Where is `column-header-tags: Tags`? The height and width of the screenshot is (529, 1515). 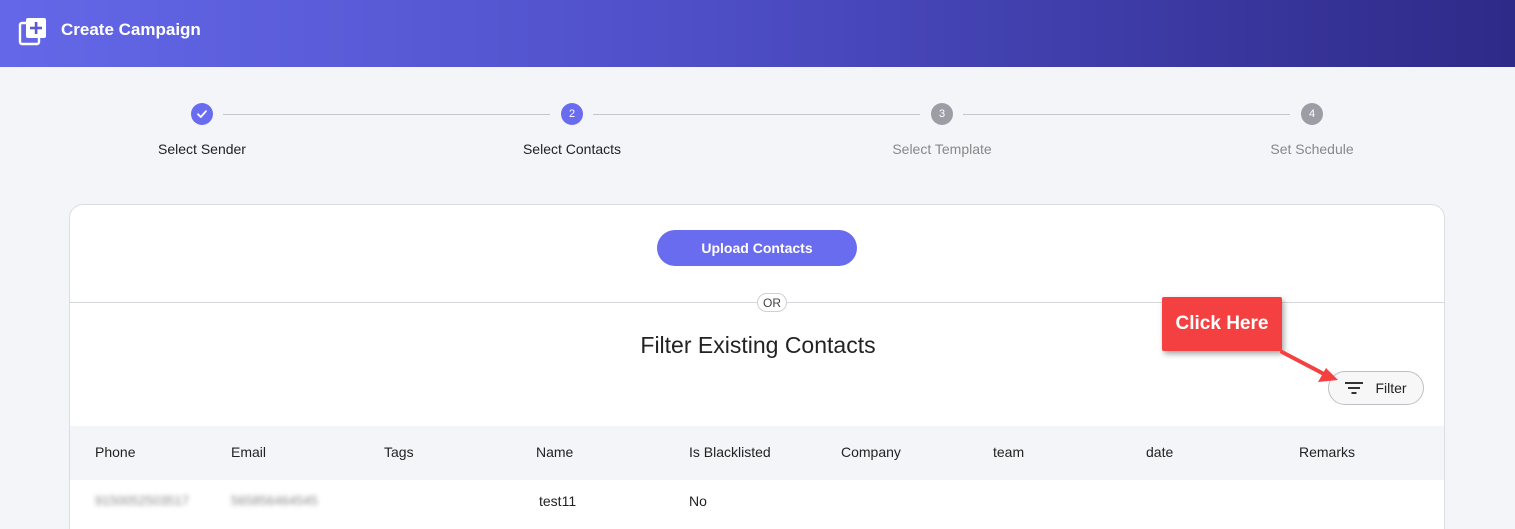
column-header-tags: Tags is located at coordinates (399, 452).